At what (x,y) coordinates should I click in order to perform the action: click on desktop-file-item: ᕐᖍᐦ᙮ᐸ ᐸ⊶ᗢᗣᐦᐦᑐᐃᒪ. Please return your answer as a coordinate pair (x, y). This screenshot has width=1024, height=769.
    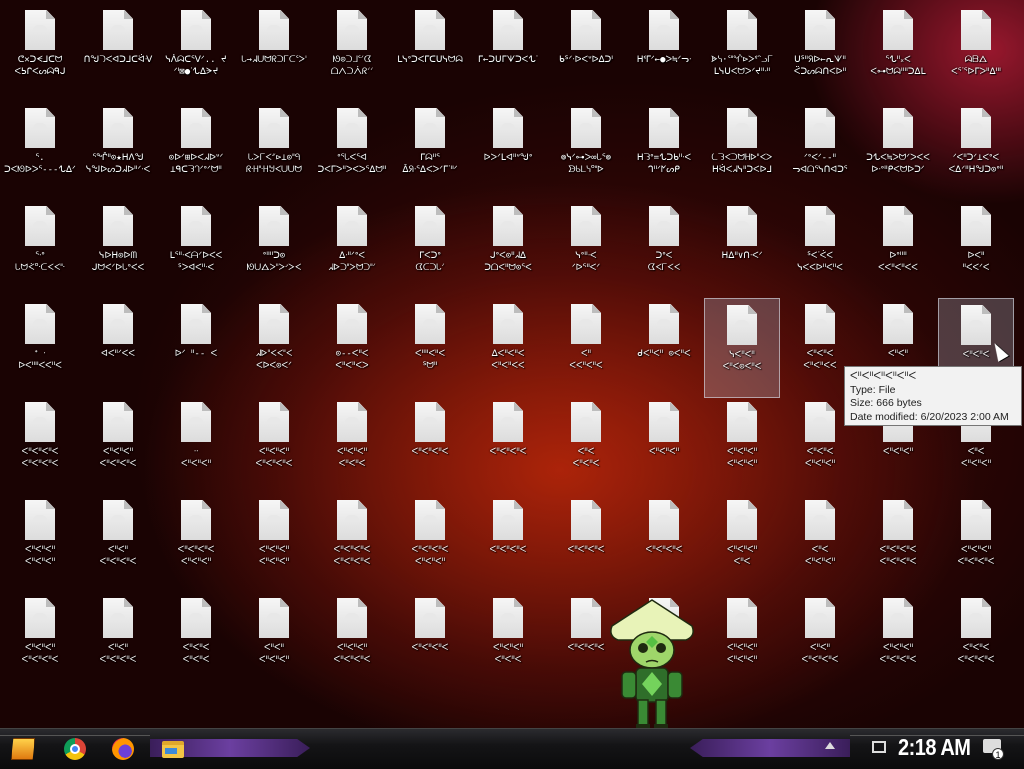
    Looking at the image, I should click on (898, 54).